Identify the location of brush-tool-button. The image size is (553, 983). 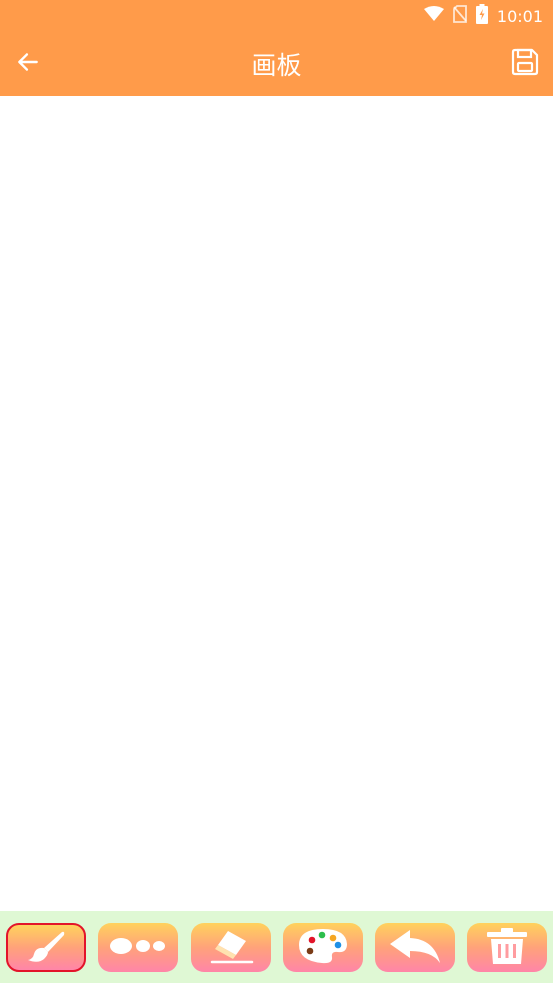
(46, 947).